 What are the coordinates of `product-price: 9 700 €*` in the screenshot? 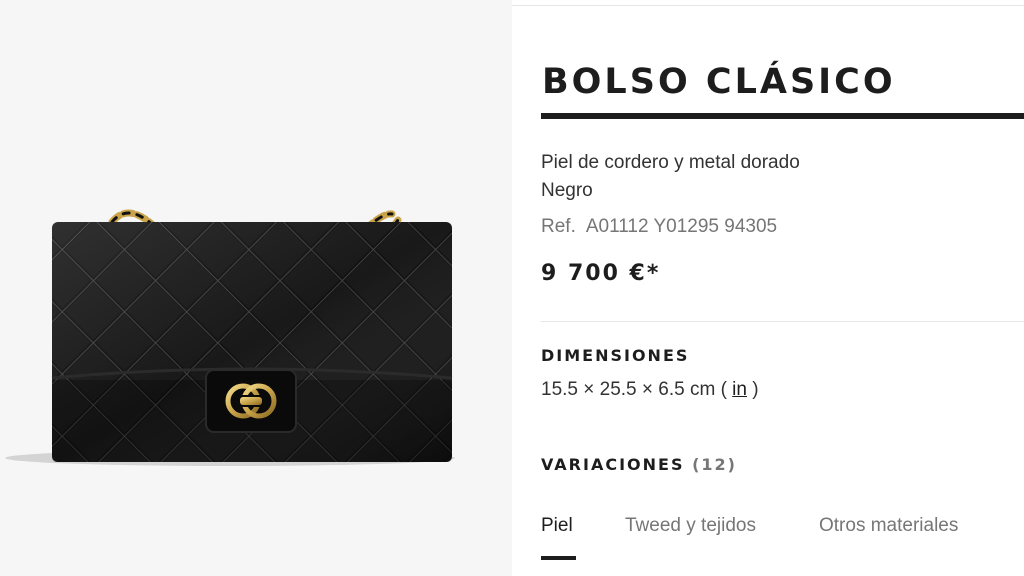 It's located at (601, 273).